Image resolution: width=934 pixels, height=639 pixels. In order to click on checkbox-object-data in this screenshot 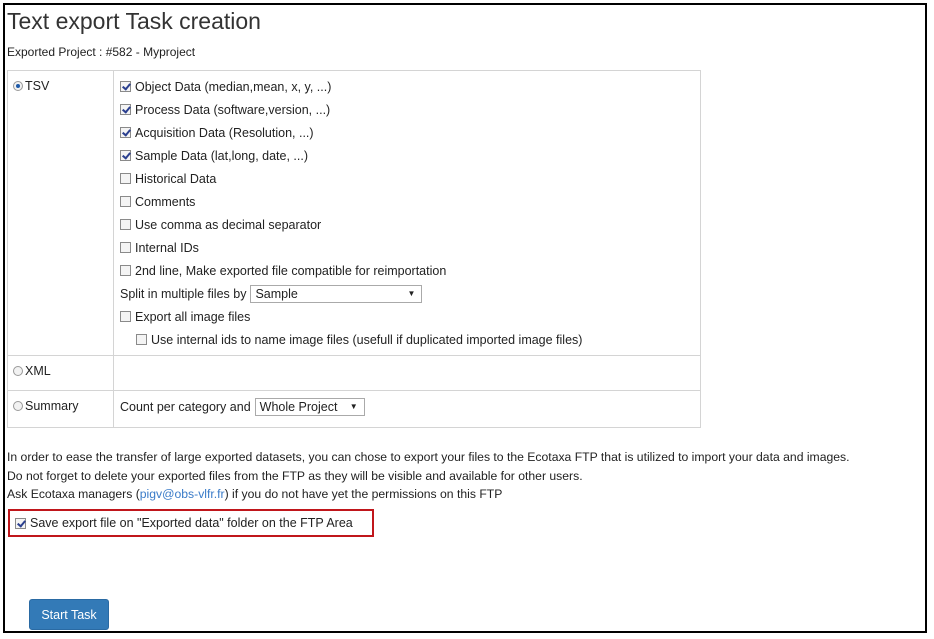, I will do `click(125, 86)`.